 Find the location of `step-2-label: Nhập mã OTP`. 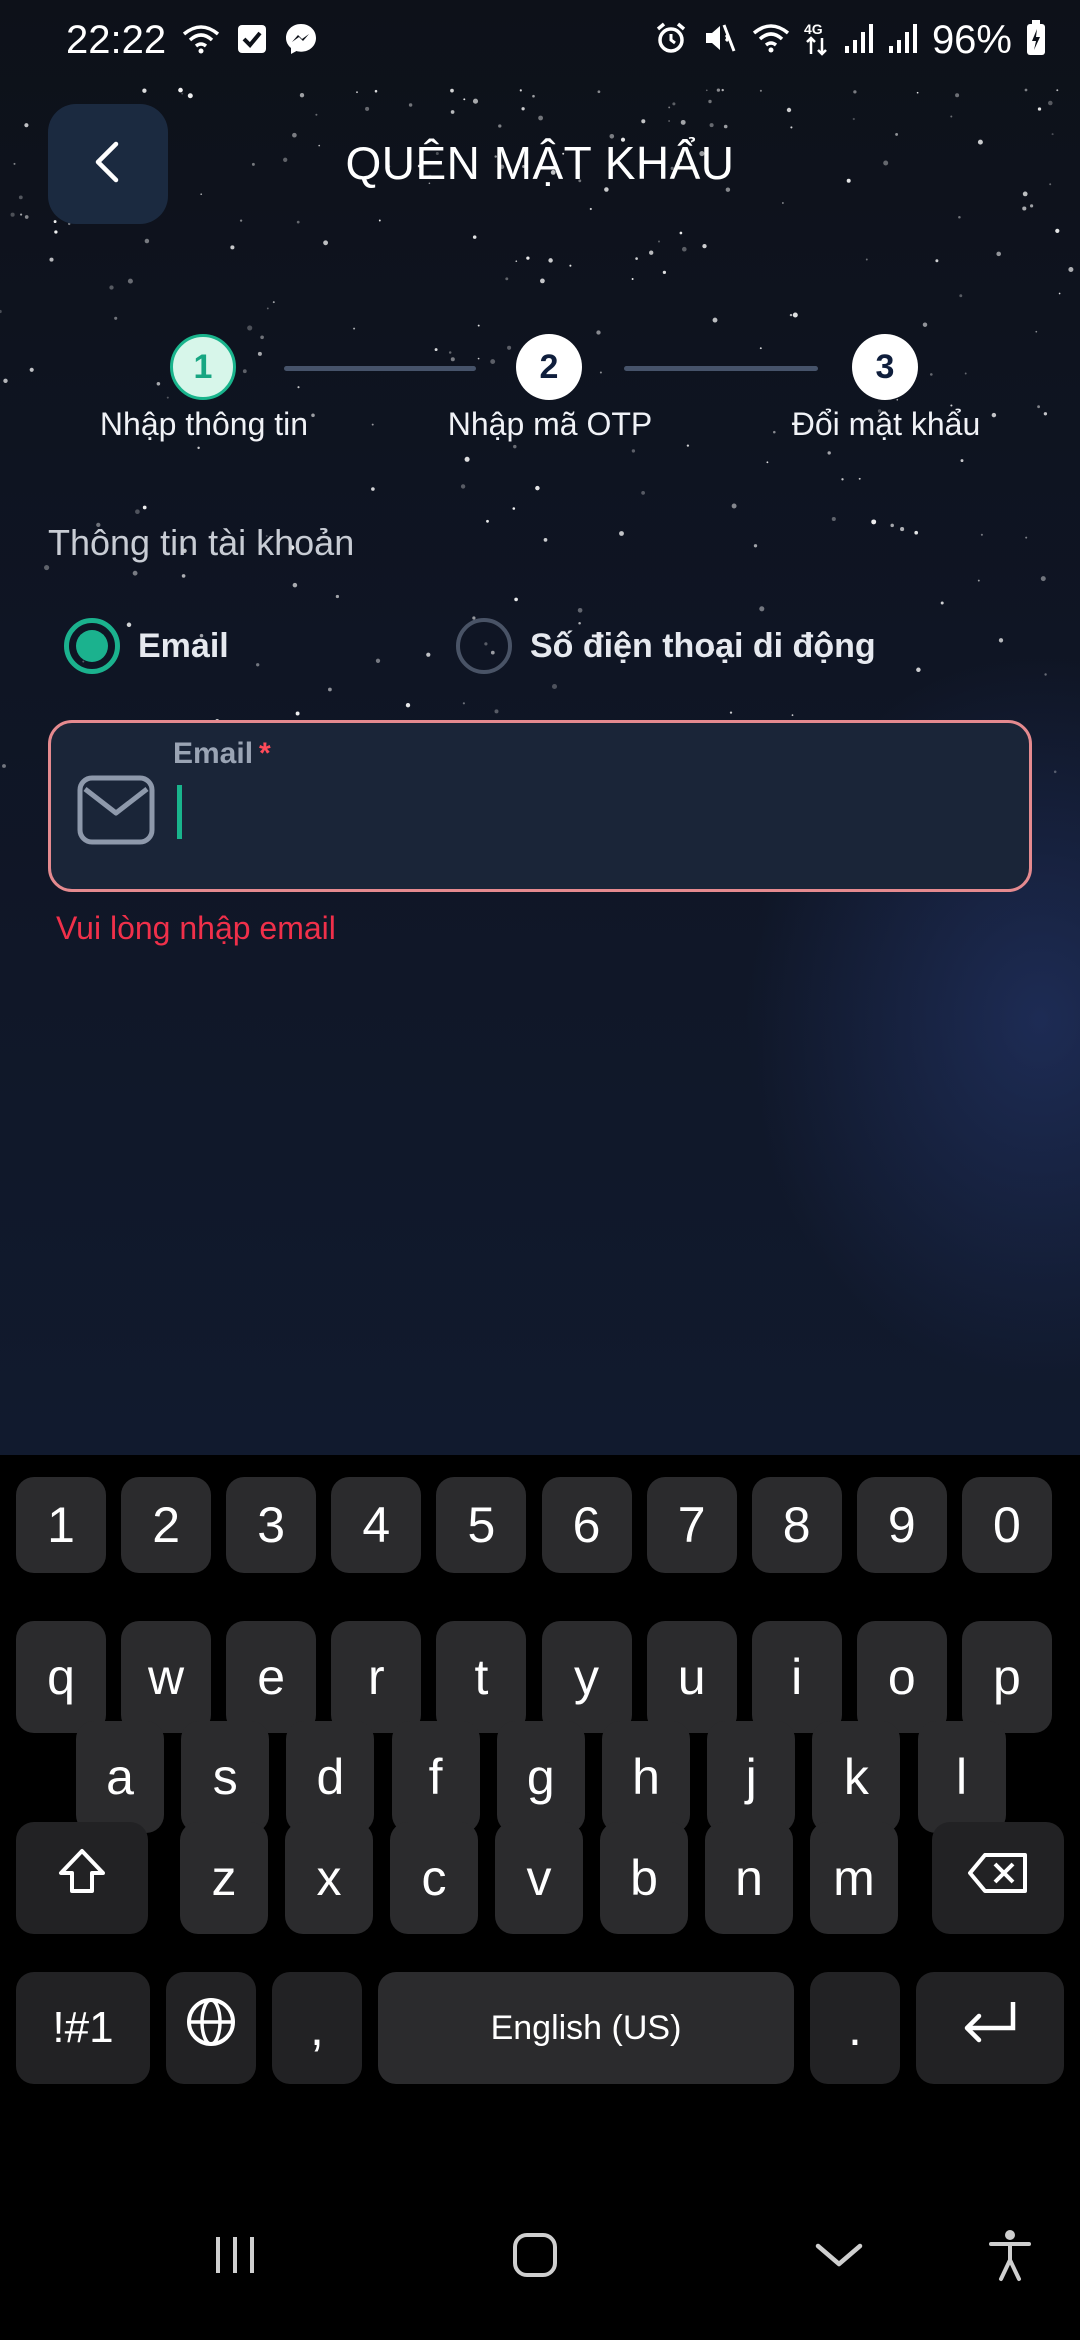

step-2-label: Nhập mã OTP is located at coordinates (550, 424).